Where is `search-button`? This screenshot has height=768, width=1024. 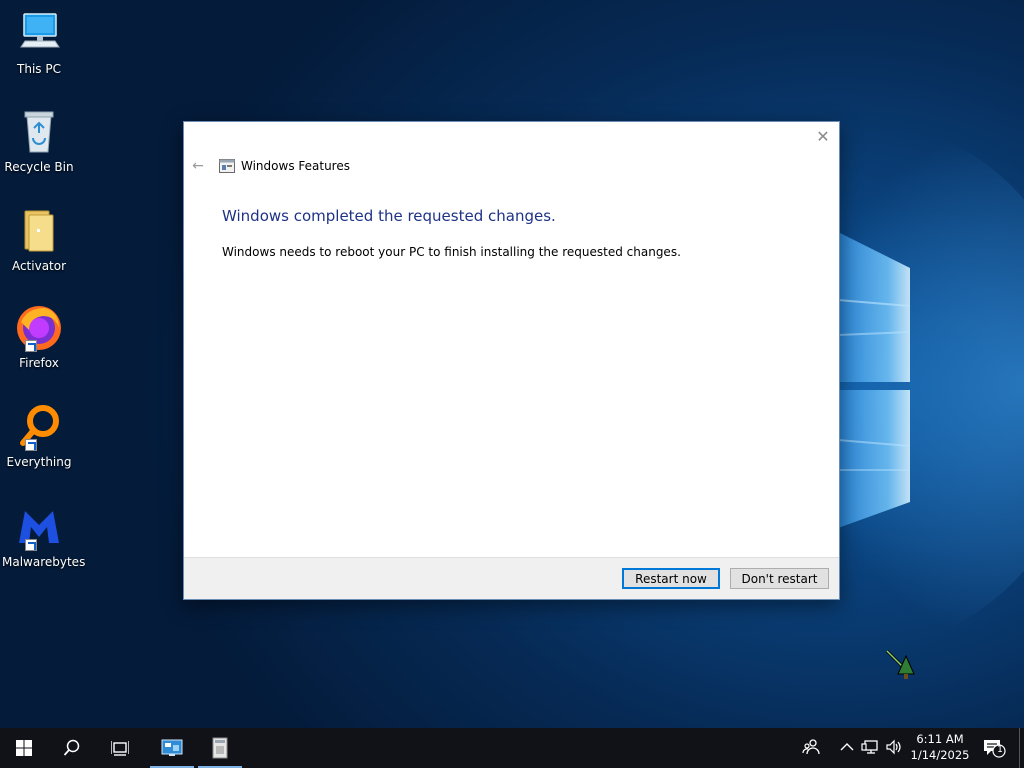 search-button is located at coordinates (72, 748).